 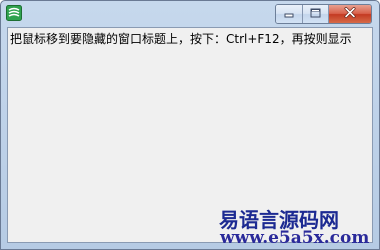 I want to click on app-icon, so click(x=14, y=13).